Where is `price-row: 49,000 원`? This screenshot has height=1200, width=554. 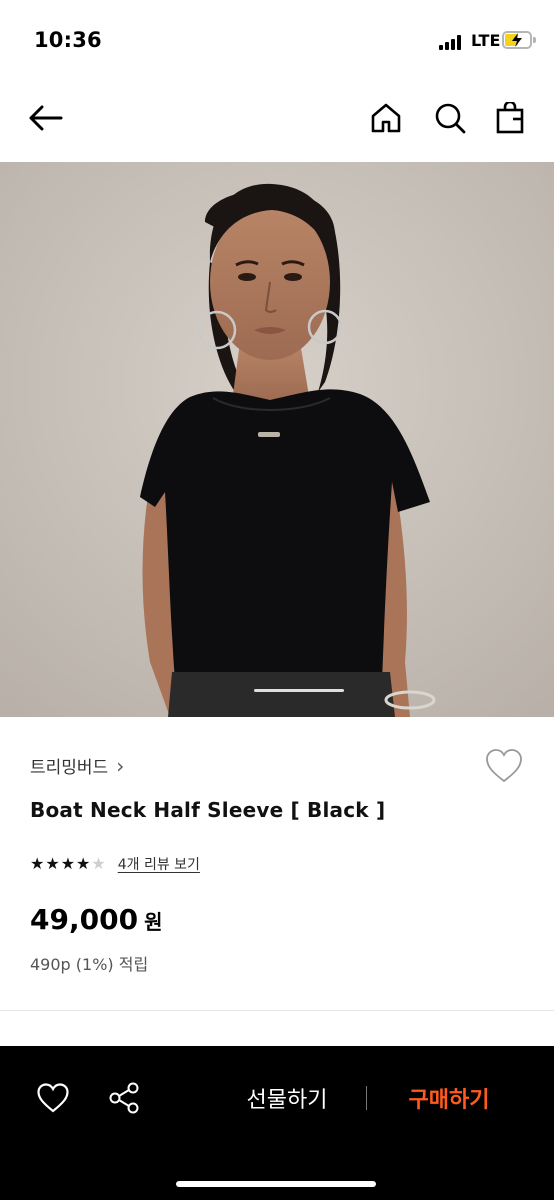 price-row: 49,000 원 is located at coordinates (96, 919).